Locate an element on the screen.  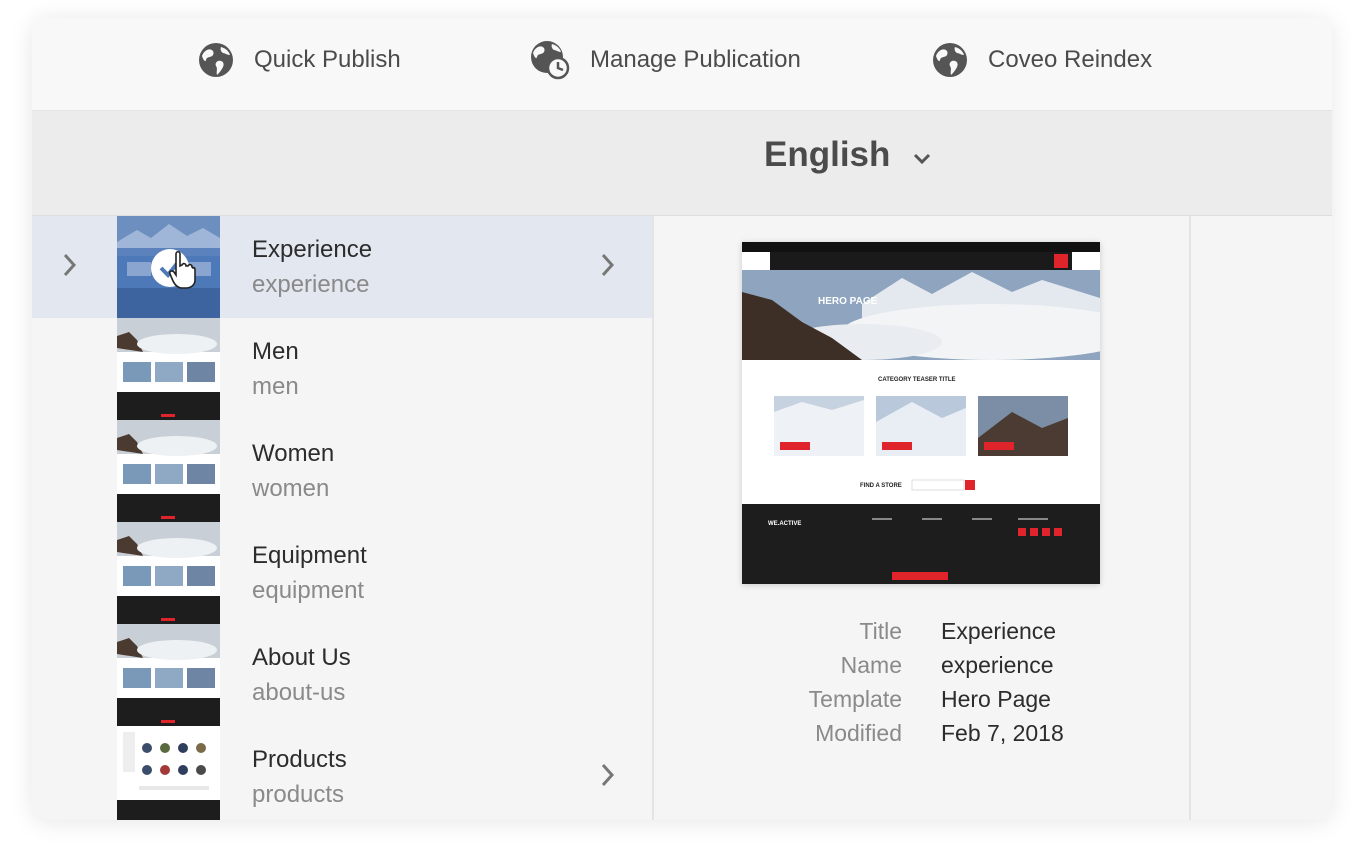
page-name: women is located at coordinates (291, 488).